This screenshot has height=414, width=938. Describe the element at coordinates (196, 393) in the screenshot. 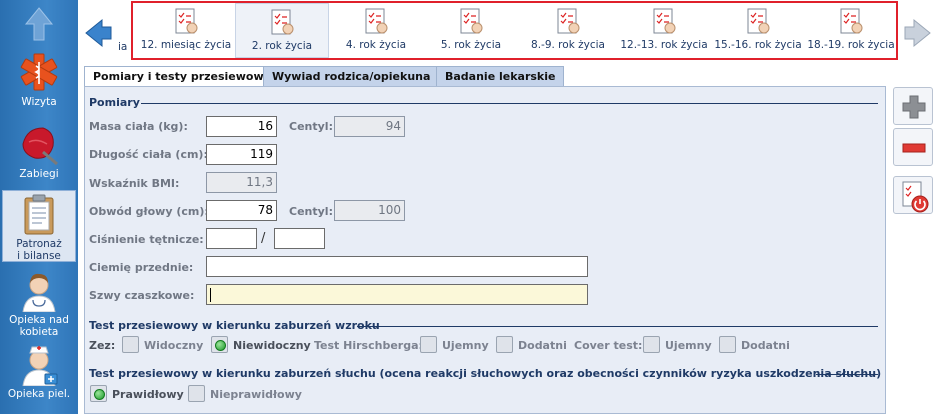

I see `sluch-nieprawidlowy-checkbox` at that location.